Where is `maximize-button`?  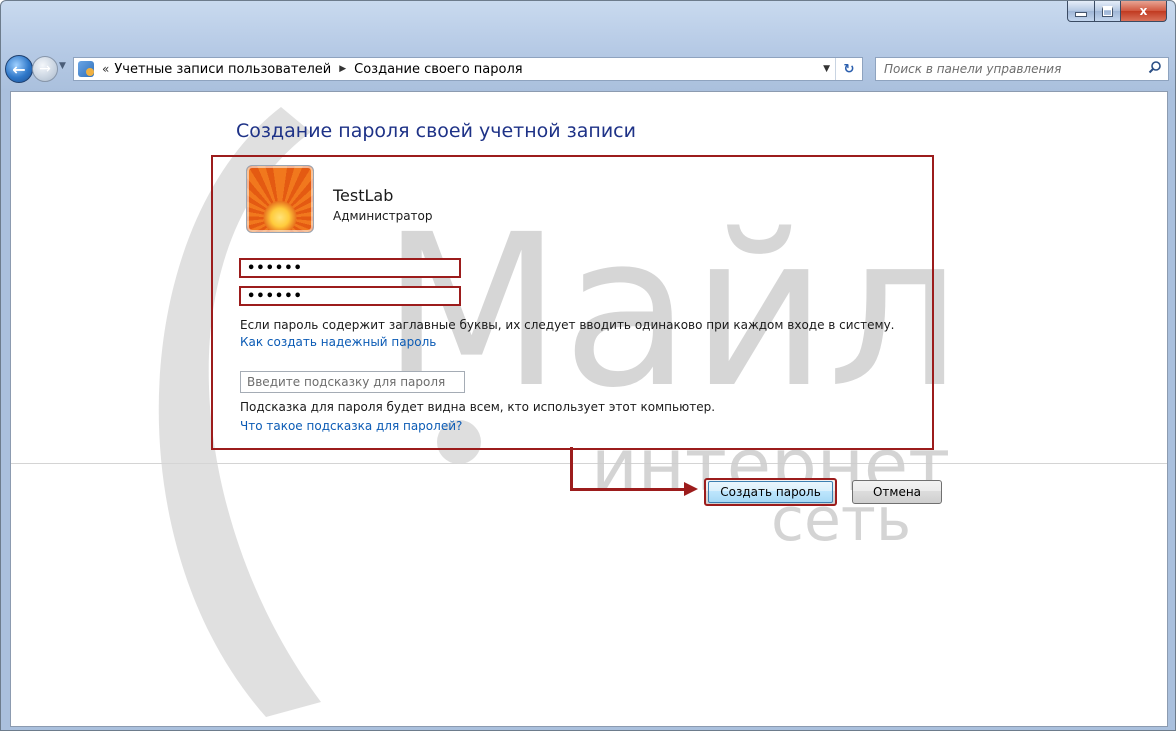
maximize-button is located at coordinates (1108, 11).